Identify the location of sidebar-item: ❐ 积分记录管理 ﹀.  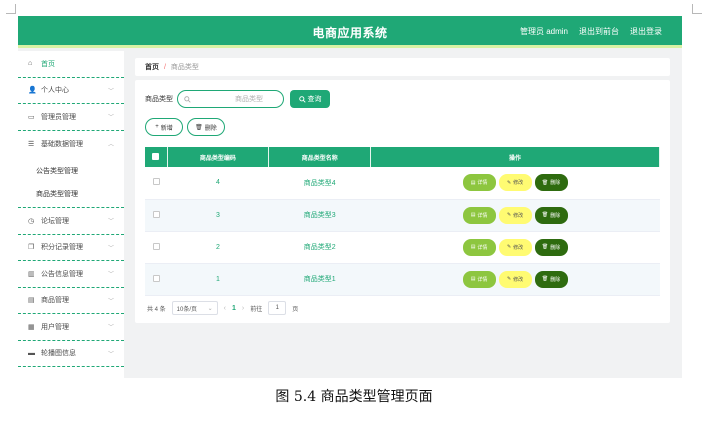
(71, 248).